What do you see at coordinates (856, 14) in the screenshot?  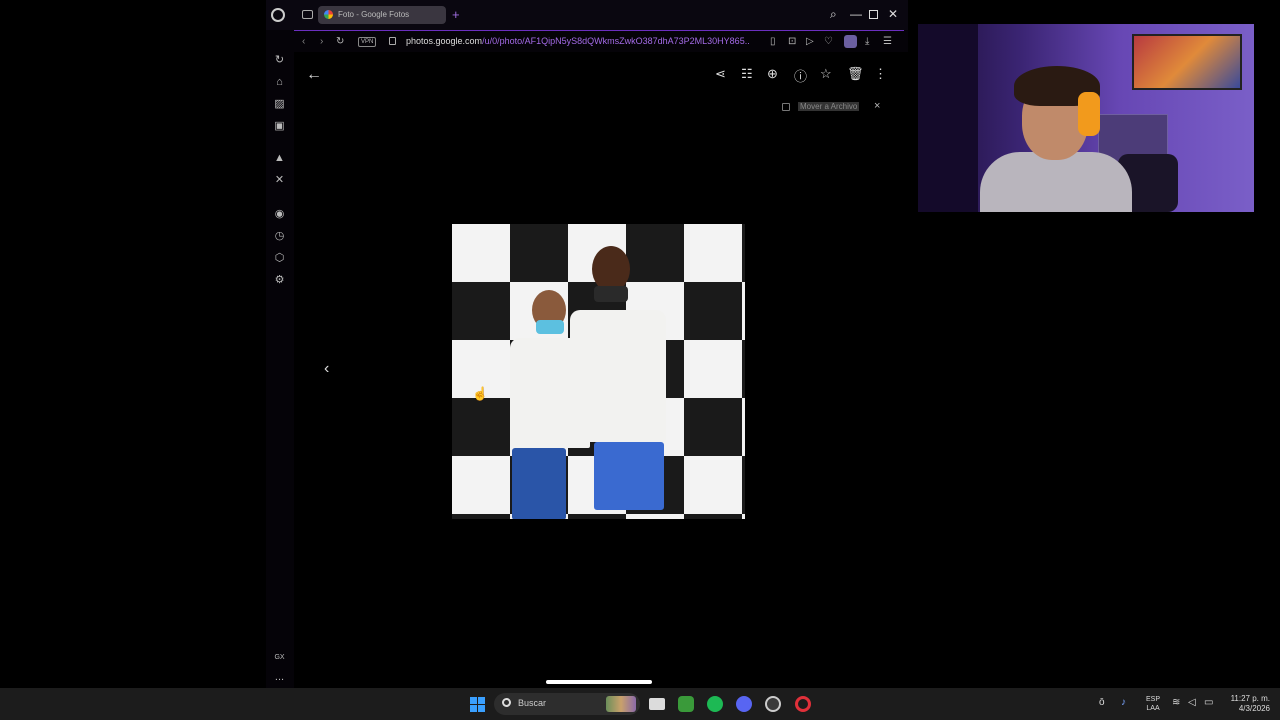 I see `minimize-button: —` at bounding box center [856, 14].